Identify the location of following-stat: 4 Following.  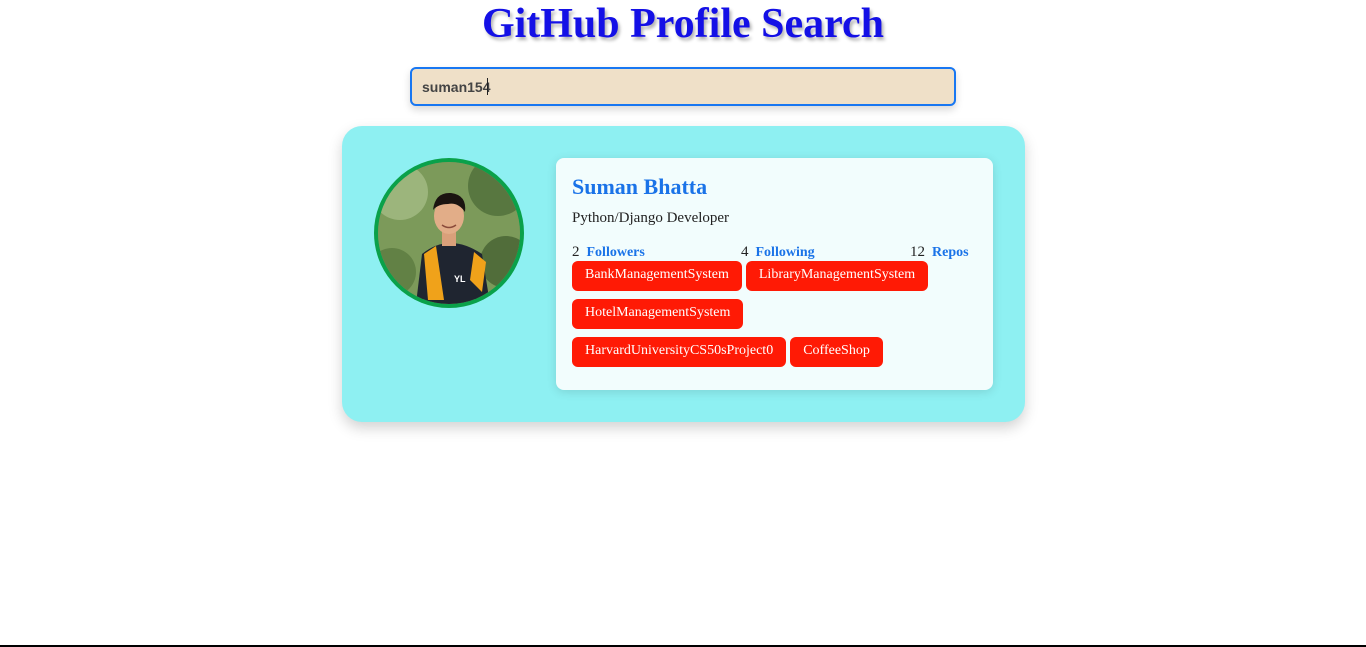
(778, 252).